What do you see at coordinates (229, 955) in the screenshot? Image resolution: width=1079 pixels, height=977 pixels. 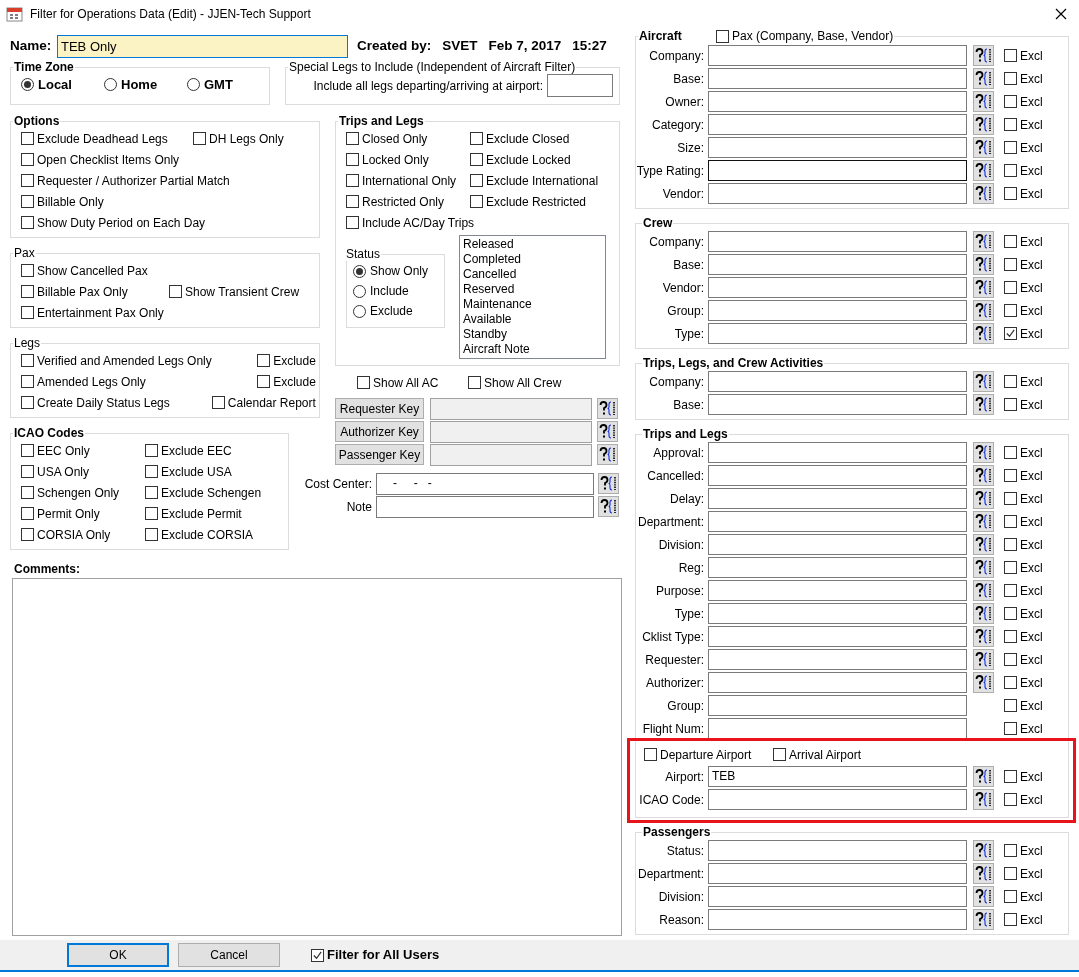 I see `cancel-button: Cancel` at bounding box center [229, 955].